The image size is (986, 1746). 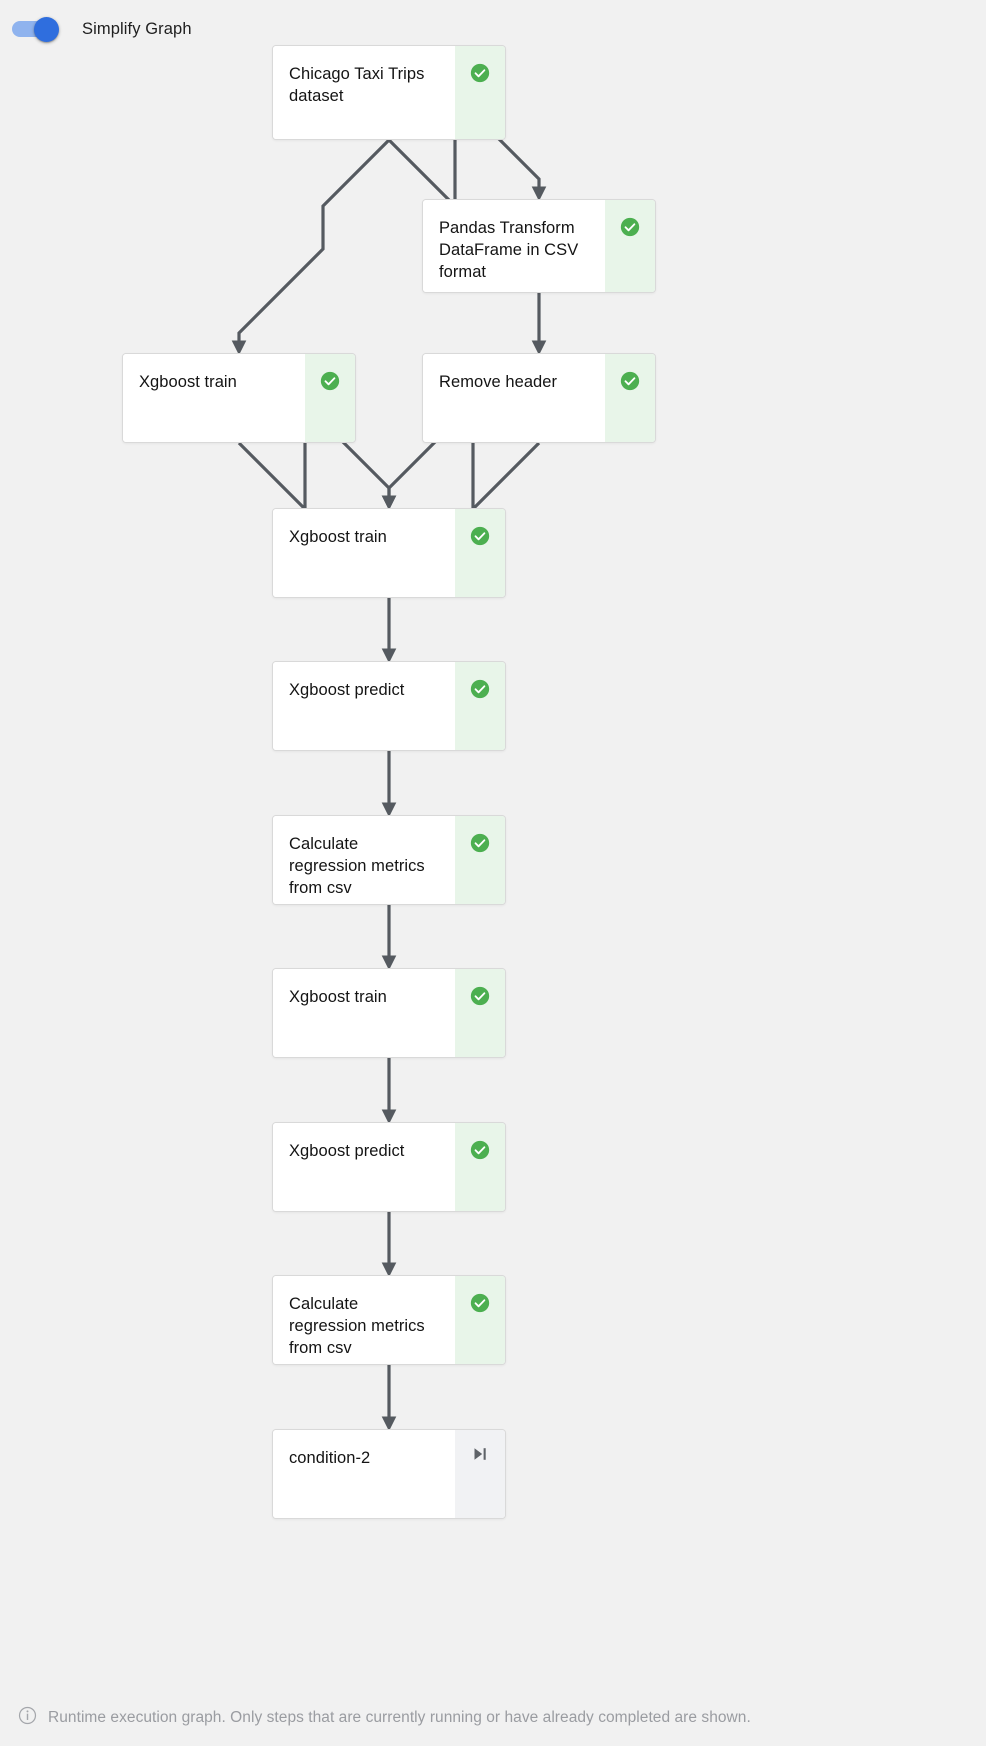 I want to click on graph-node-body: Pandas Transform DataFrame in CSV format, so click(x=514, y=246).